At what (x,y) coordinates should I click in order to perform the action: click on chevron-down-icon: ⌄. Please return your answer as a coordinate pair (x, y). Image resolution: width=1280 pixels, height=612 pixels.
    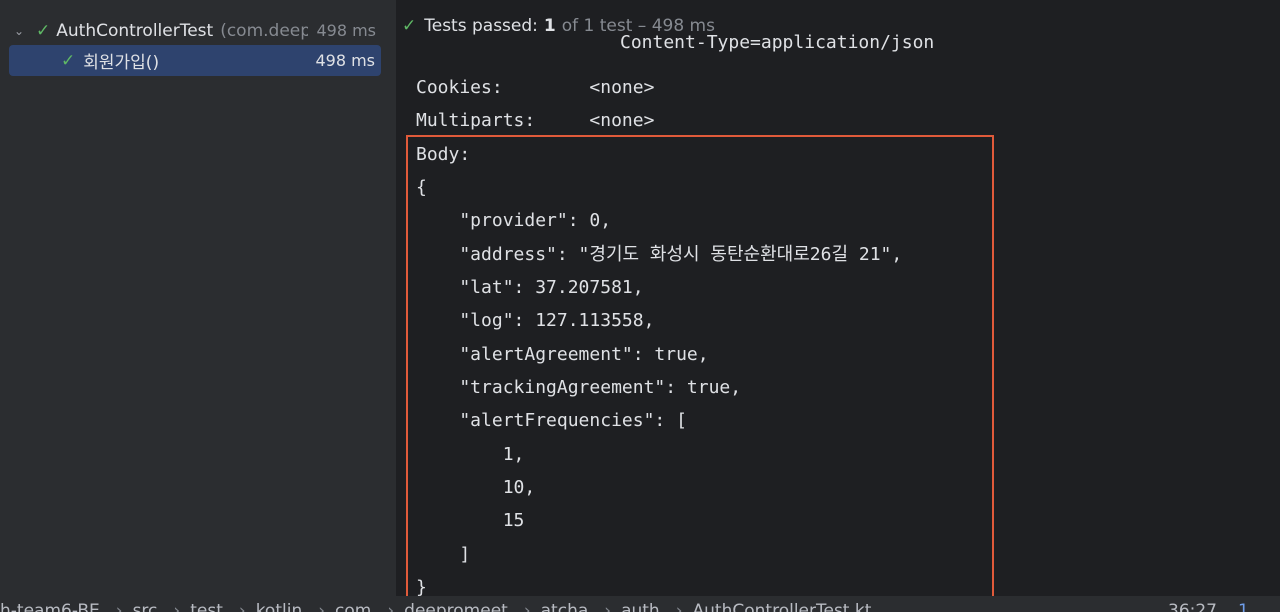
    Looking at the image, I should click on (19, 31).